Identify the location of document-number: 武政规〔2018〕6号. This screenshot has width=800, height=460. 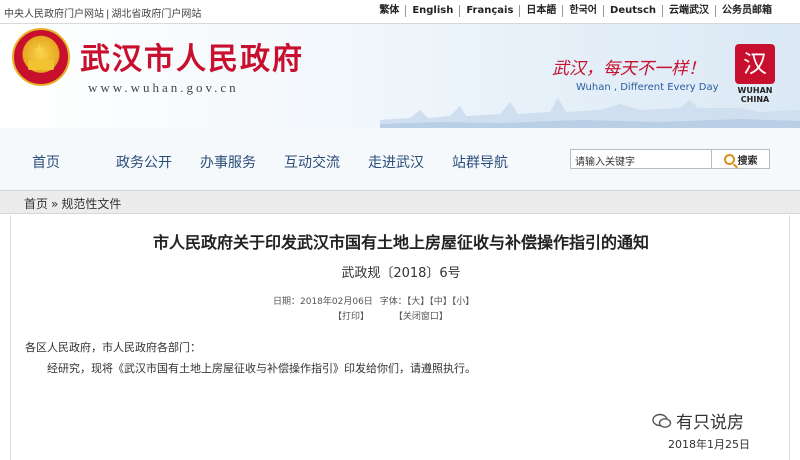
(401, 273).